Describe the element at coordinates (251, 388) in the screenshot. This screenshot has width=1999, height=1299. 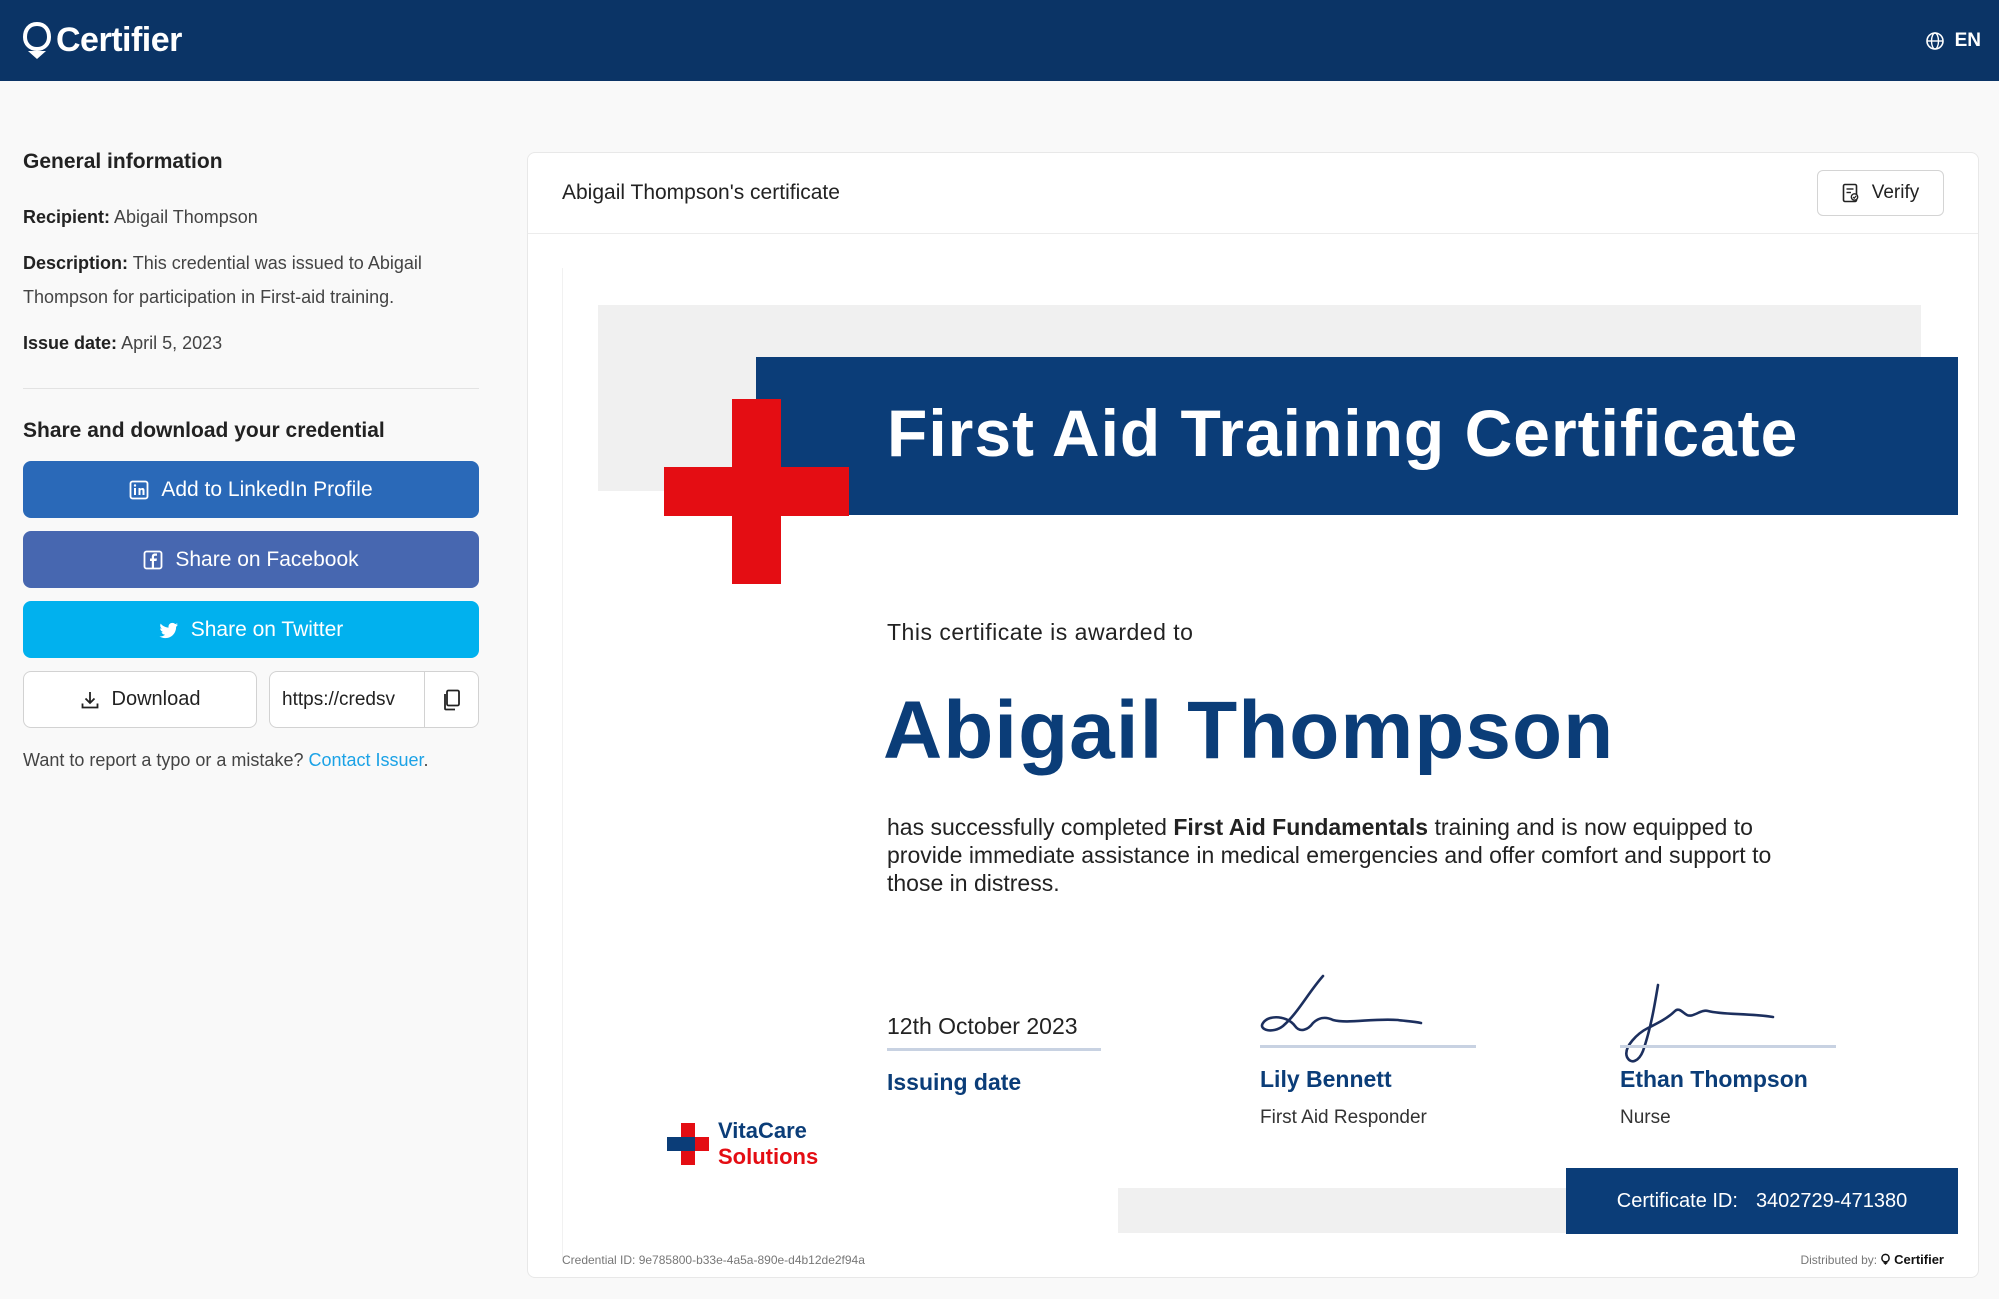
I see `section-divider` at that location.